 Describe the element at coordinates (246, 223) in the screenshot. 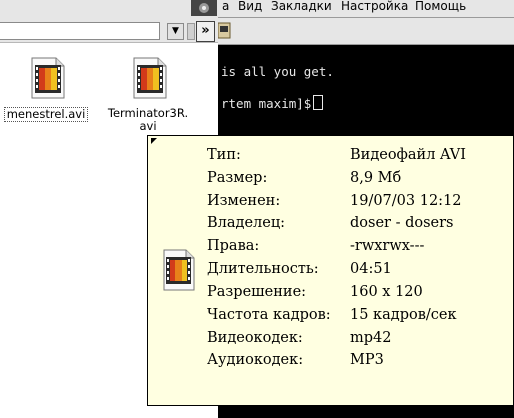

I see `property-label: Владелец:` at that location.